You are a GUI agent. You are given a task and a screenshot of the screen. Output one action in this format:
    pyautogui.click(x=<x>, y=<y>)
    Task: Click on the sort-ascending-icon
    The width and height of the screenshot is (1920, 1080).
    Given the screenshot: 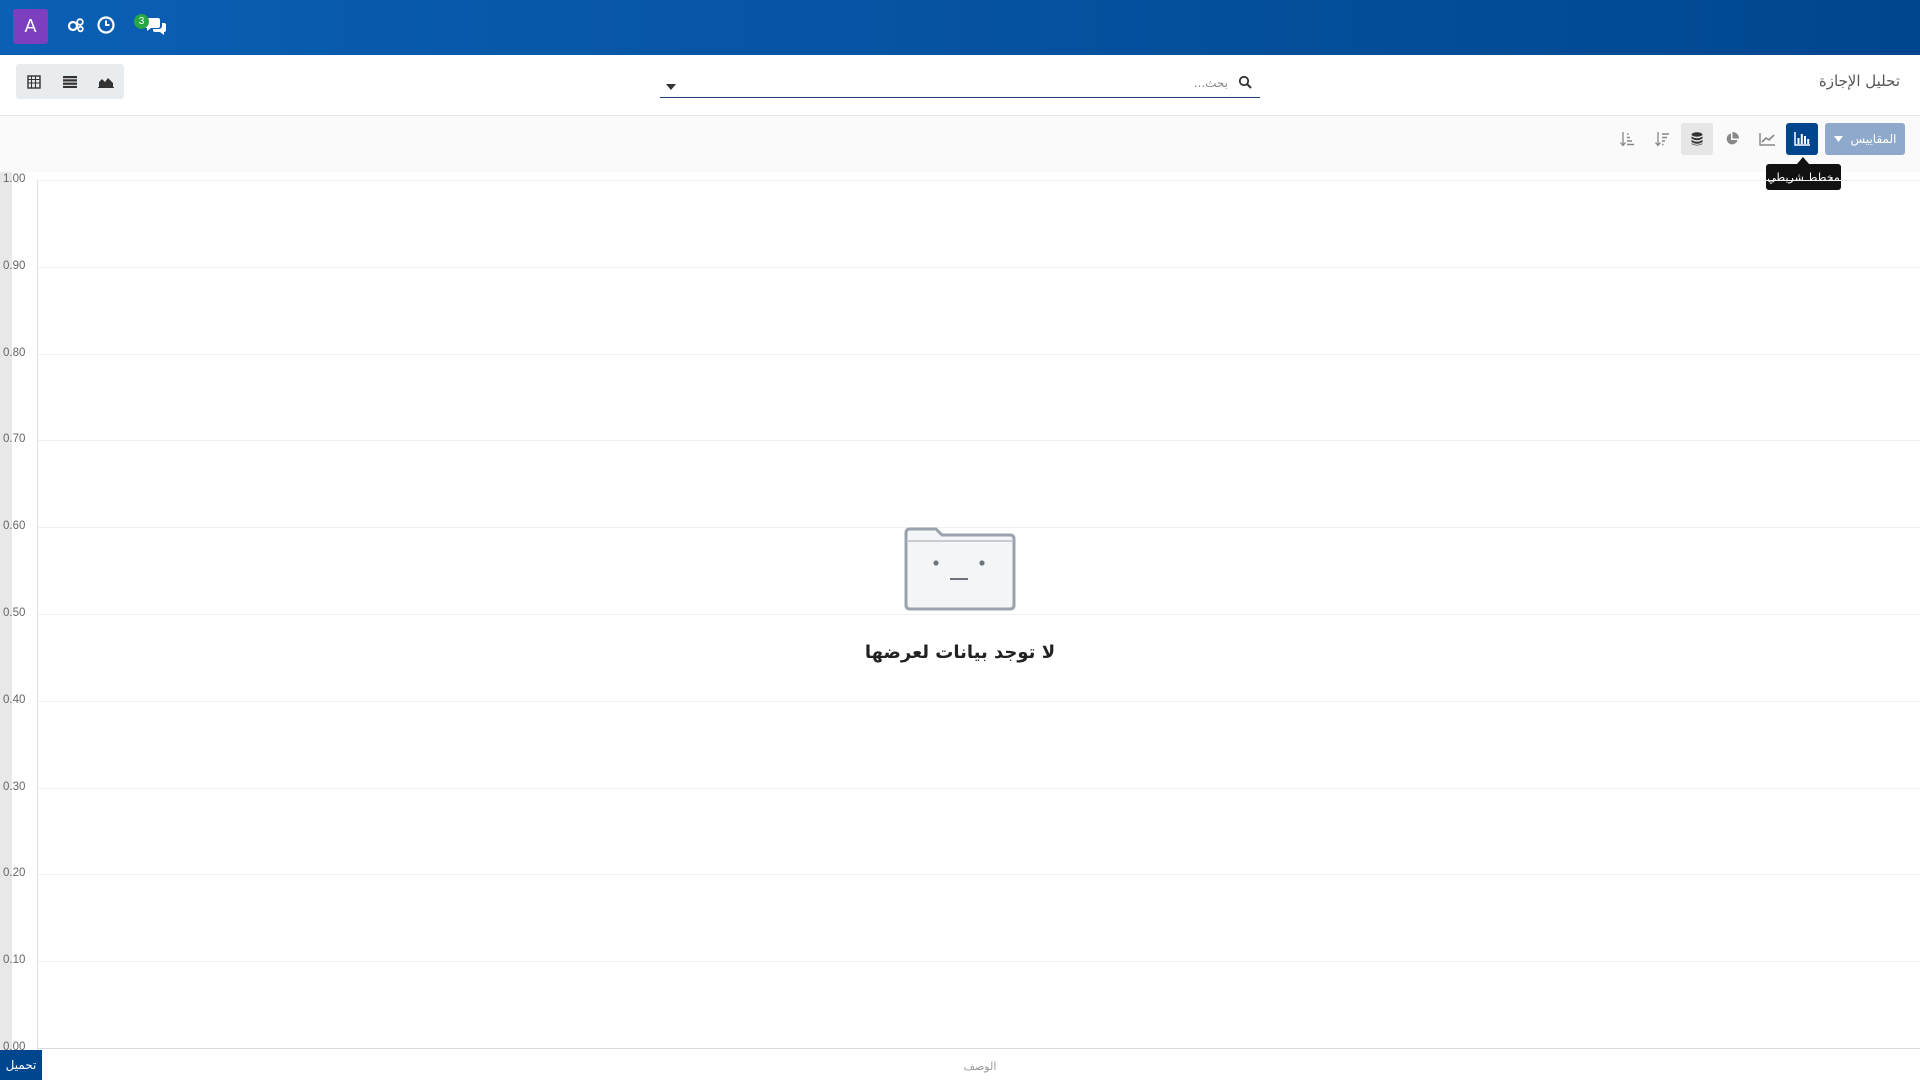 What is the action you would take?
    pyautogui.click(x=1627, y=139)
    